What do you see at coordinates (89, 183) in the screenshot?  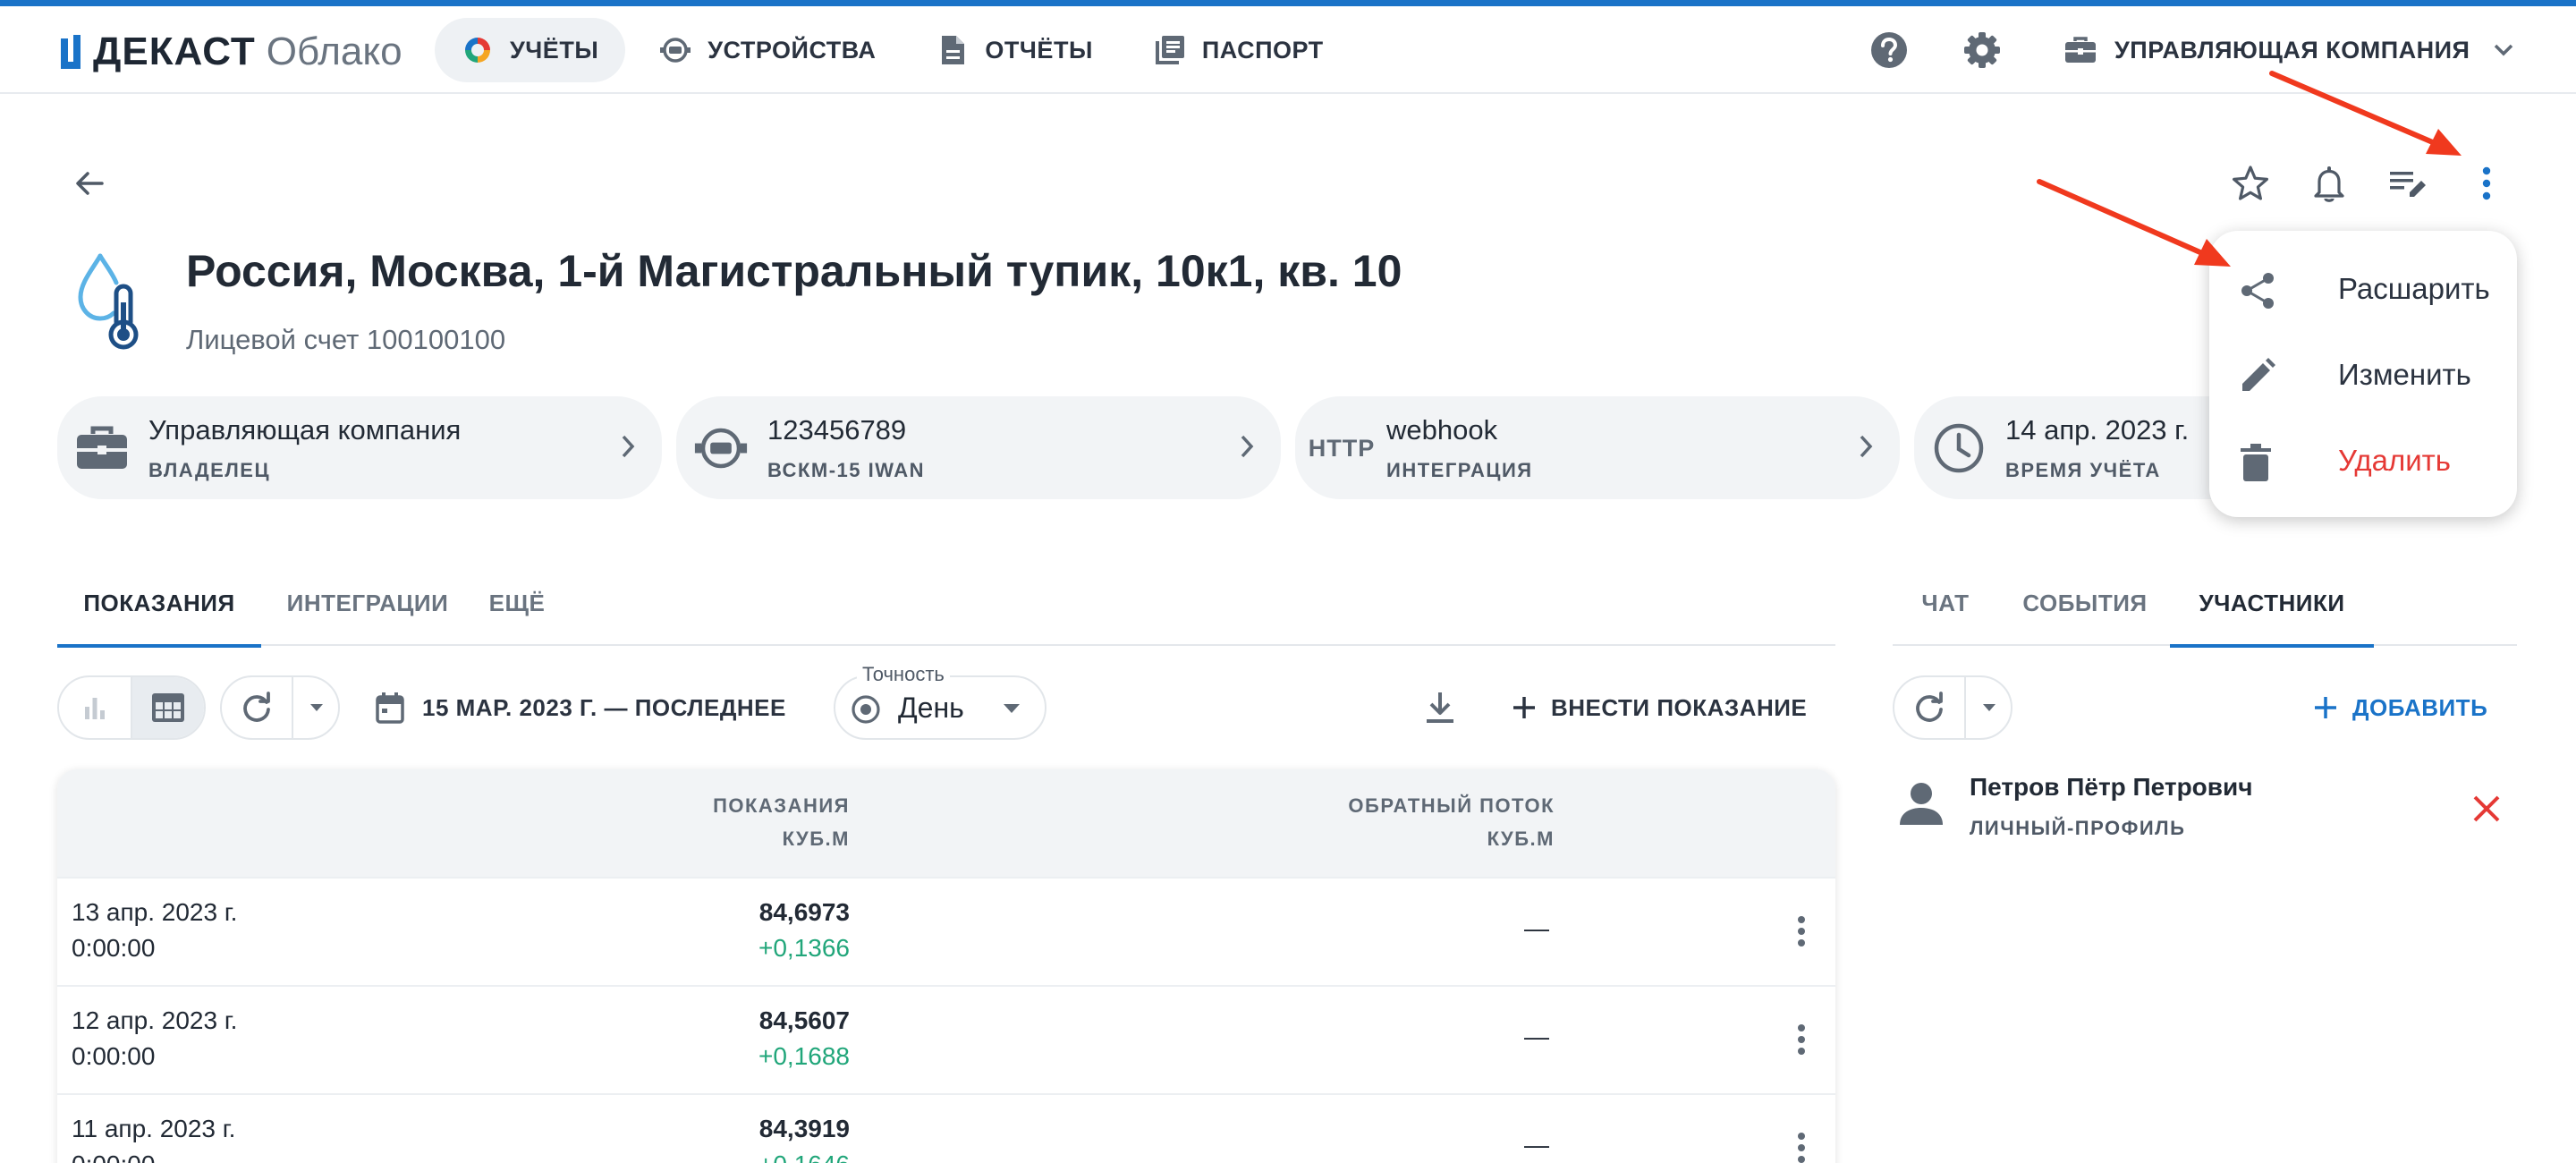 I see `back-button` at bounding box center [89, 183].